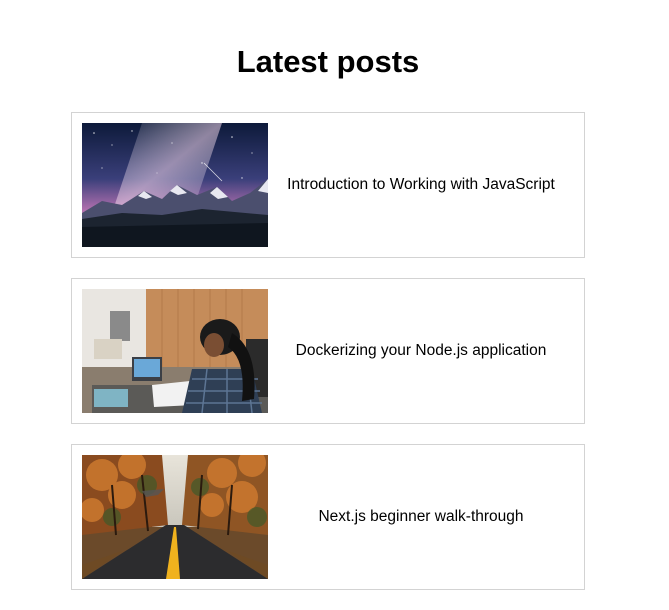 Image resolution: width=669 pixels, height=610 pixels. Describe the element at coordinates (421, 351) in the screenshot. I see `post-title-link: Dockerizing your Node.js application` at that location.